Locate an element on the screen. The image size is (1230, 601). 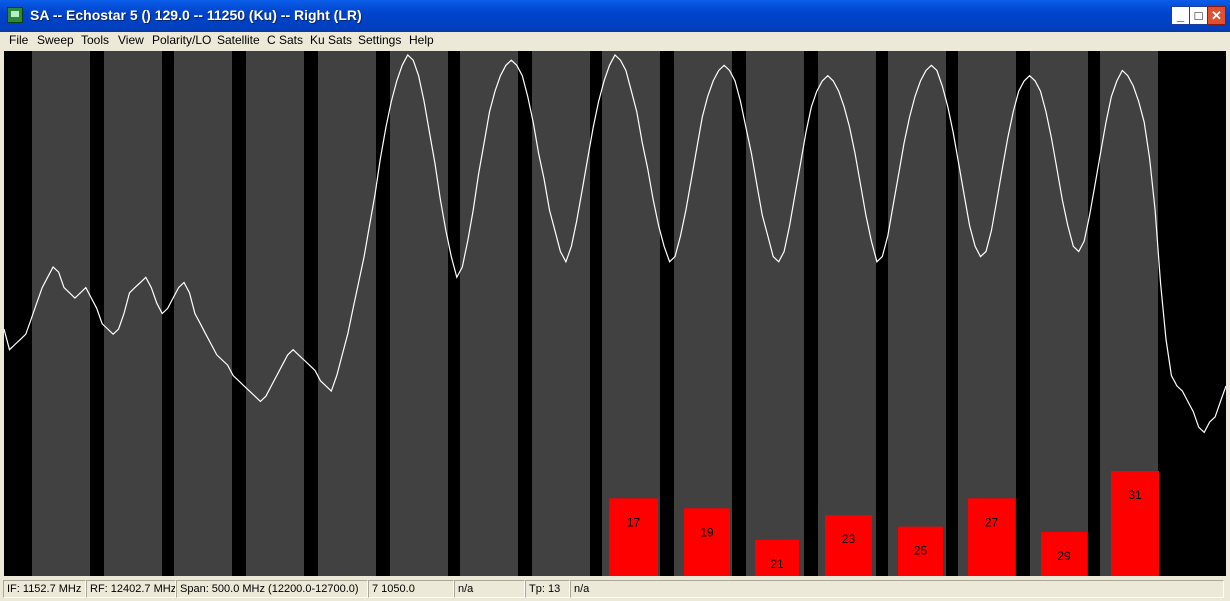
status-tp: Tp: 13 is located at coordinates (547, 589).